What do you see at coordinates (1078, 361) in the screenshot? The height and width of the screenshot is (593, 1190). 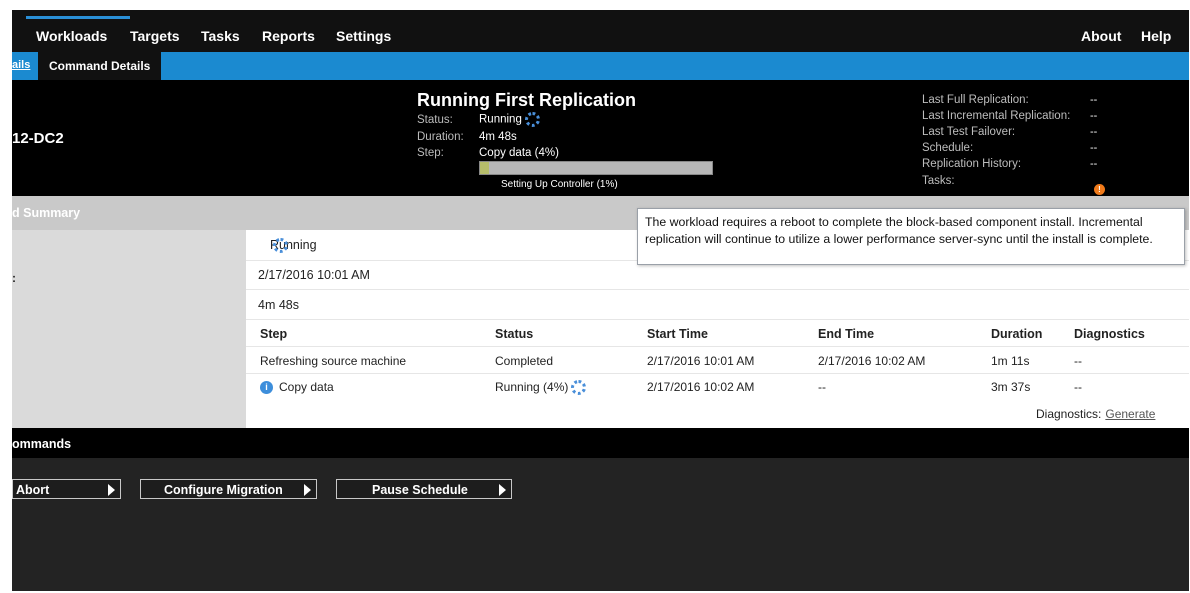 I see `row1-diagnostics: --` at bounding box center [1078, 361].